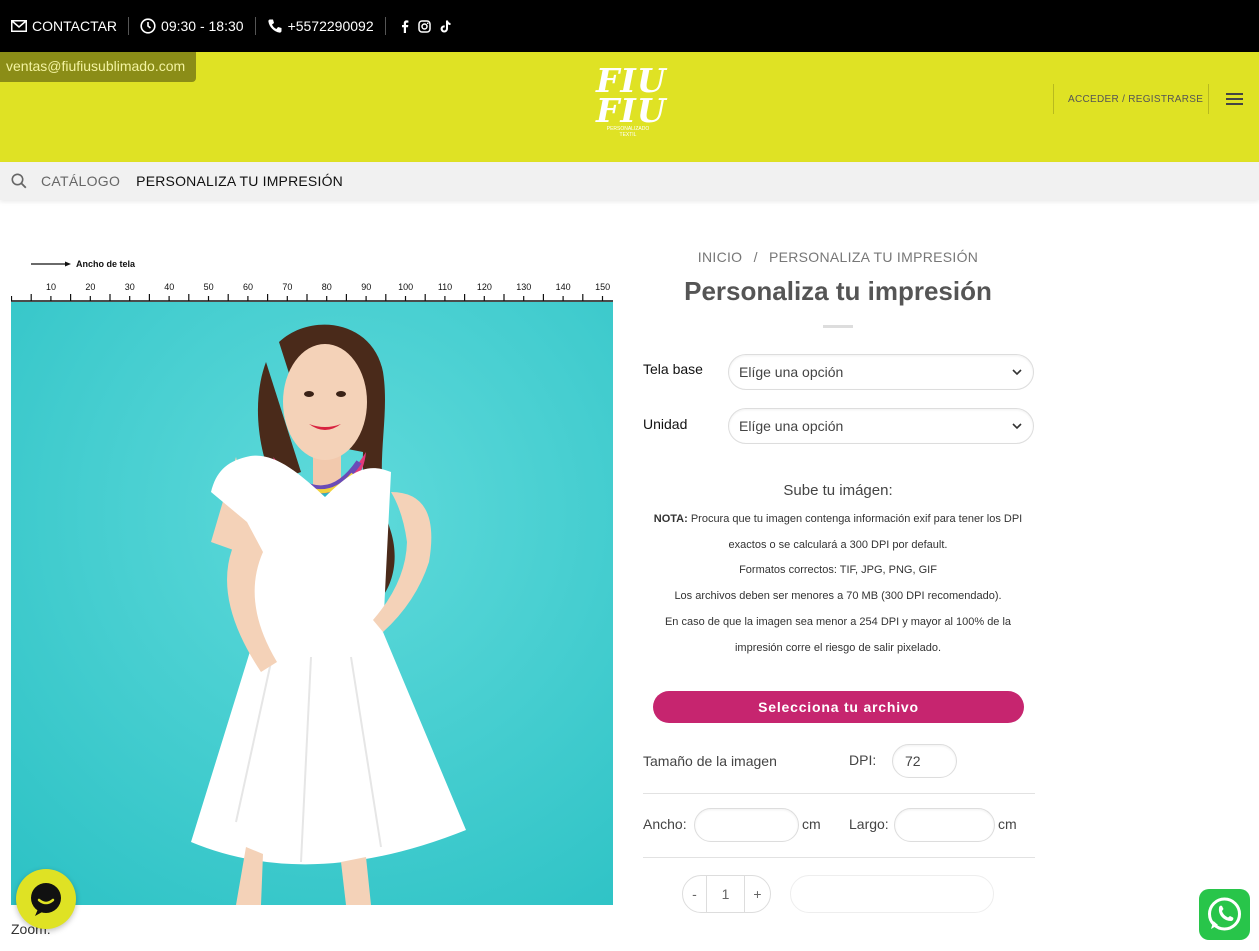 The width and height of the screenshot is (1259, 951). Describe the element at coordinates (629, 181) in the screenshot. I see `main-nav: CATÁLOGO PERSONALIZA TU IMPRESIÓN` at that location.